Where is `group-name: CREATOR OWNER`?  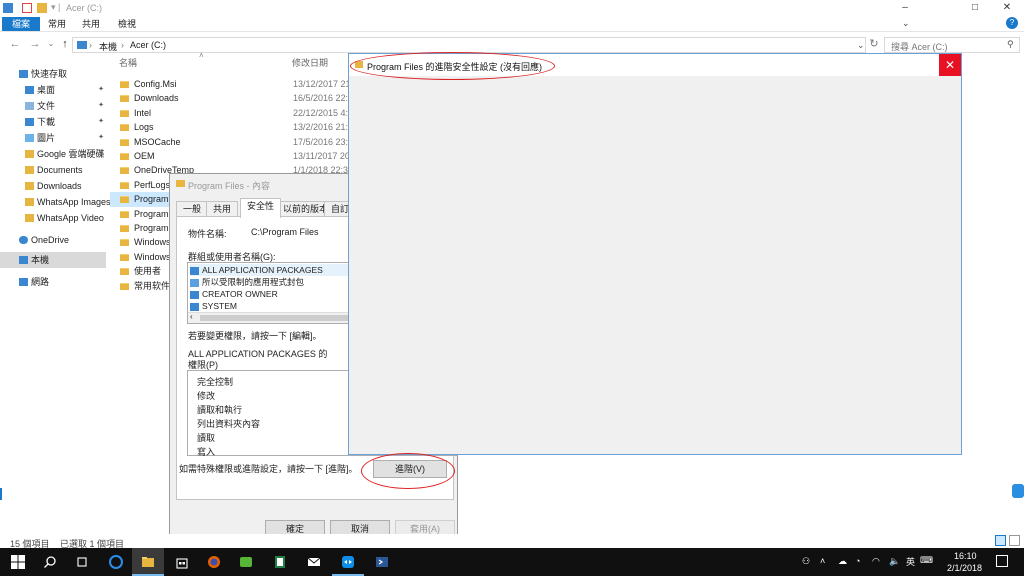
group-name: CREATOR OWNER is located at coordinates (240, 294).